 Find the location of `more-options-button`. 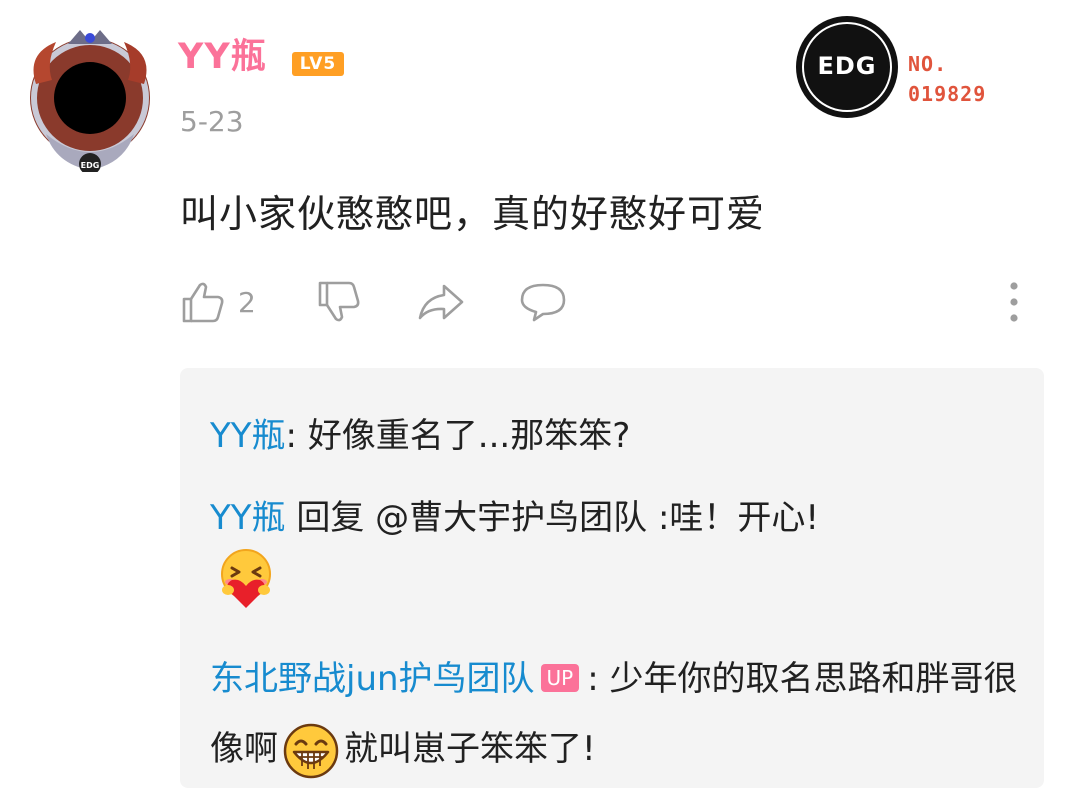

more-options-button is located at coordinates (1014, 302).